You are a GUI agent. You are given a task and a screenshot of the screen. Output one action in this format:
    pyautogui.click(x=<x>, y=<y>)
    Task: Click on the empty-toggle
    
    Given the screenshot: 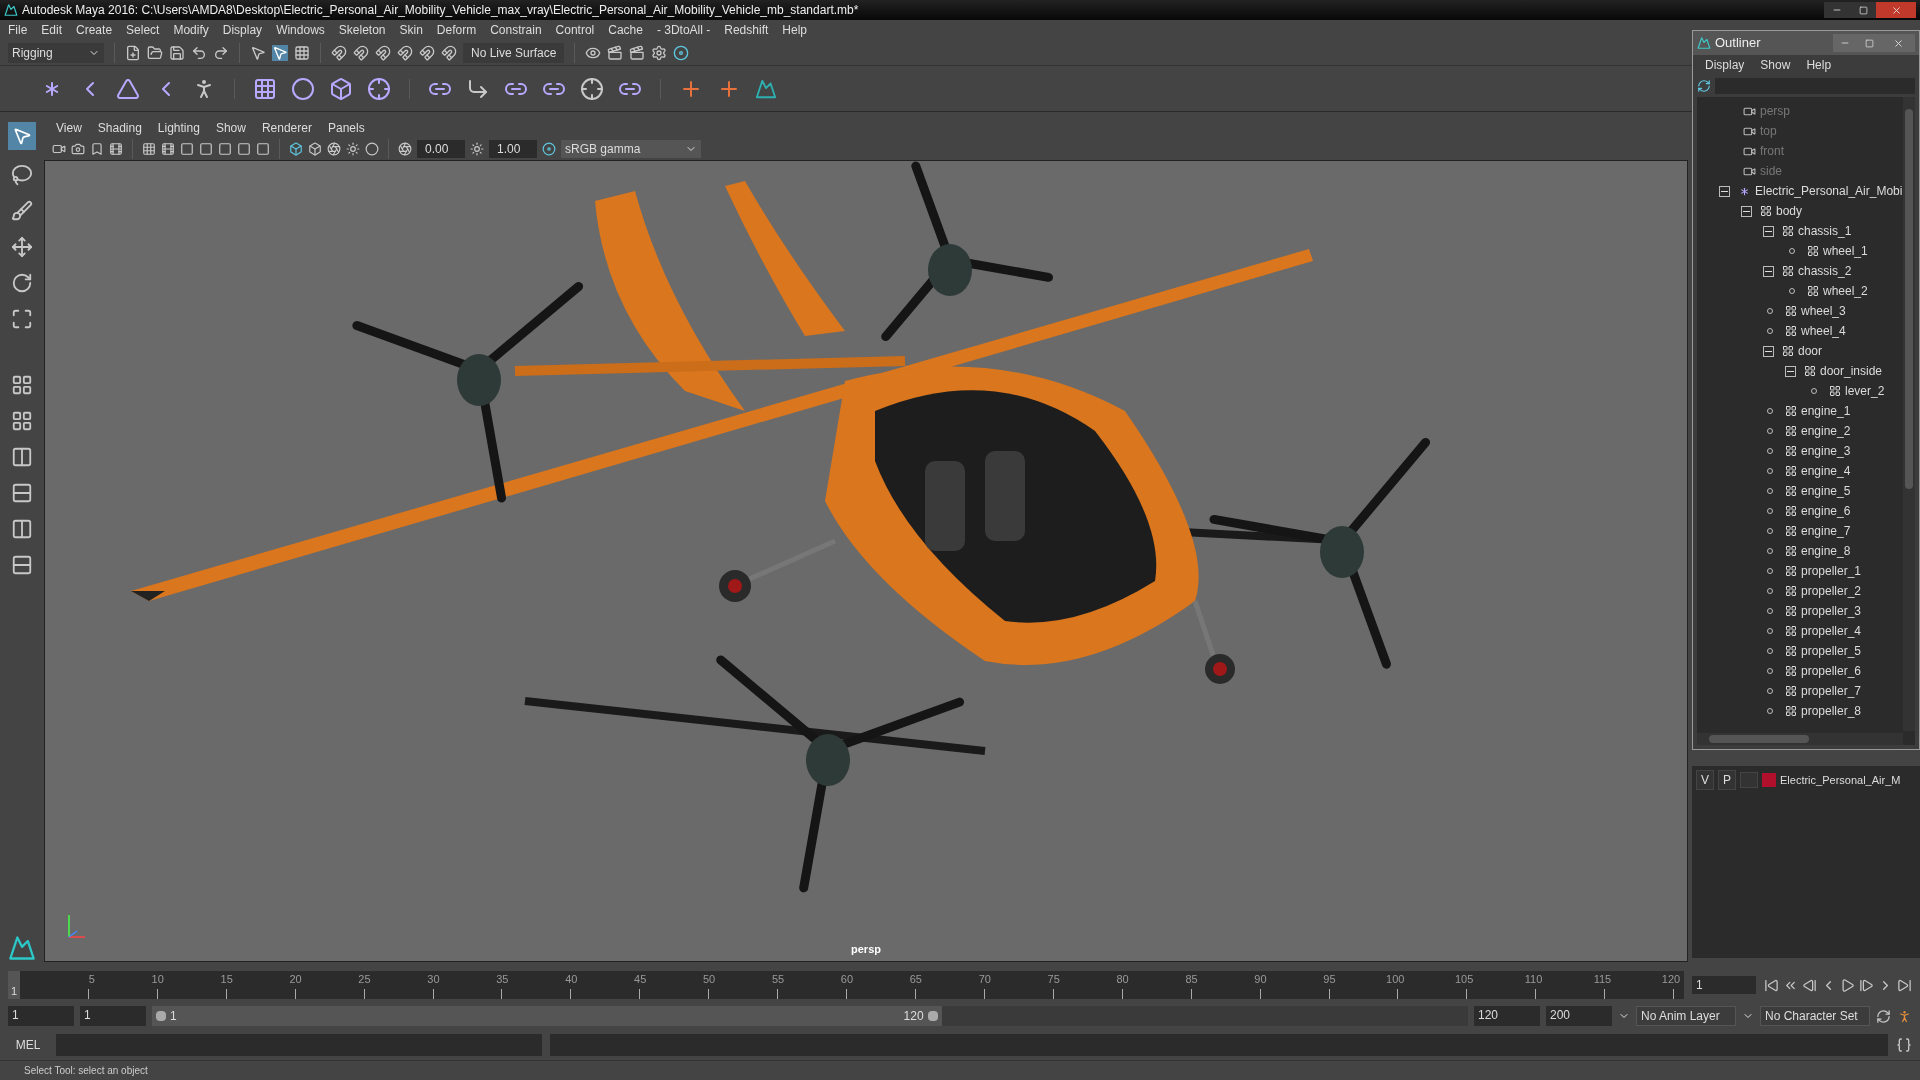 What is the action you would take?
    pyautogui.click(x=1749, y=780)
    